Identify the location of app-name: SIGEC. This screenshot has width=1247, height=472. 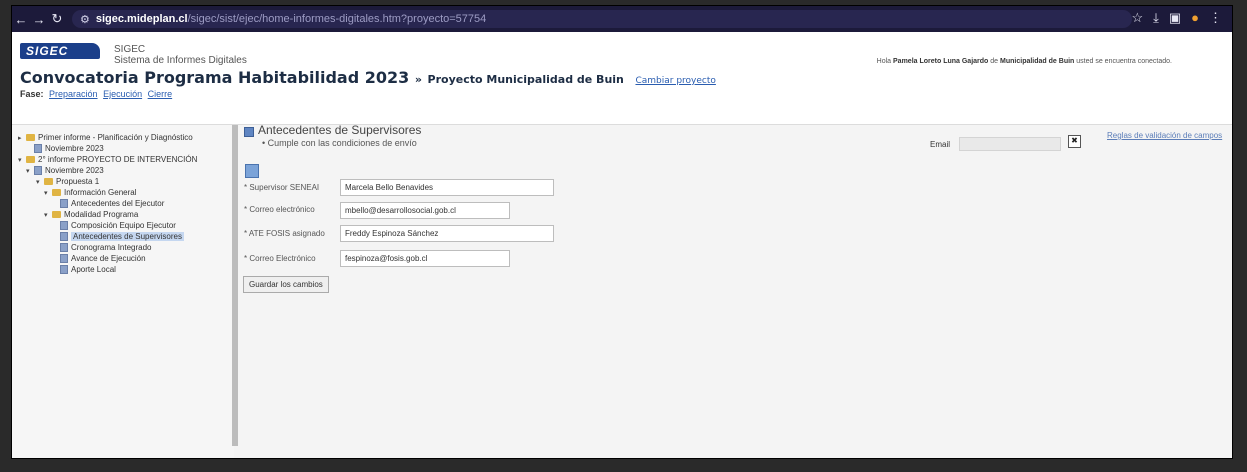
(130, 49).